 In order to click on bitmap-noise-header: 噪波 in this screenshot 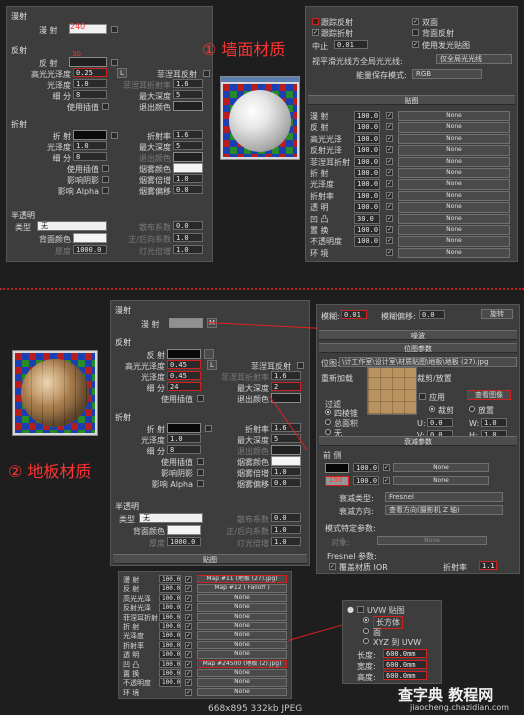, I will do `click(418, 335)`.